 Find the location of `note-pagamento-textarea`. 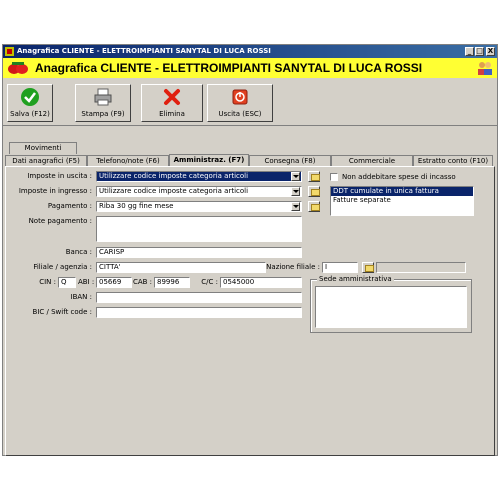

note-pagamento-textarea is located at coordinates (199, 229).